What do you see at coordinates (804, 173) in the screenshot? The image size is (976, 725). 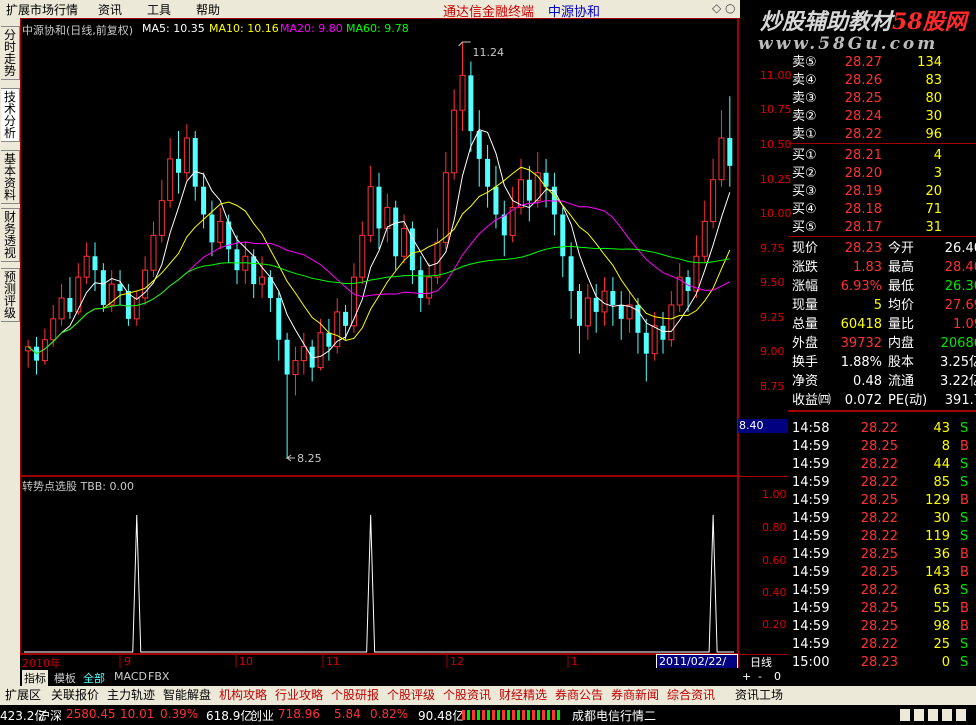 I see `bid-label: 买②` at bounding box center [804, 173].